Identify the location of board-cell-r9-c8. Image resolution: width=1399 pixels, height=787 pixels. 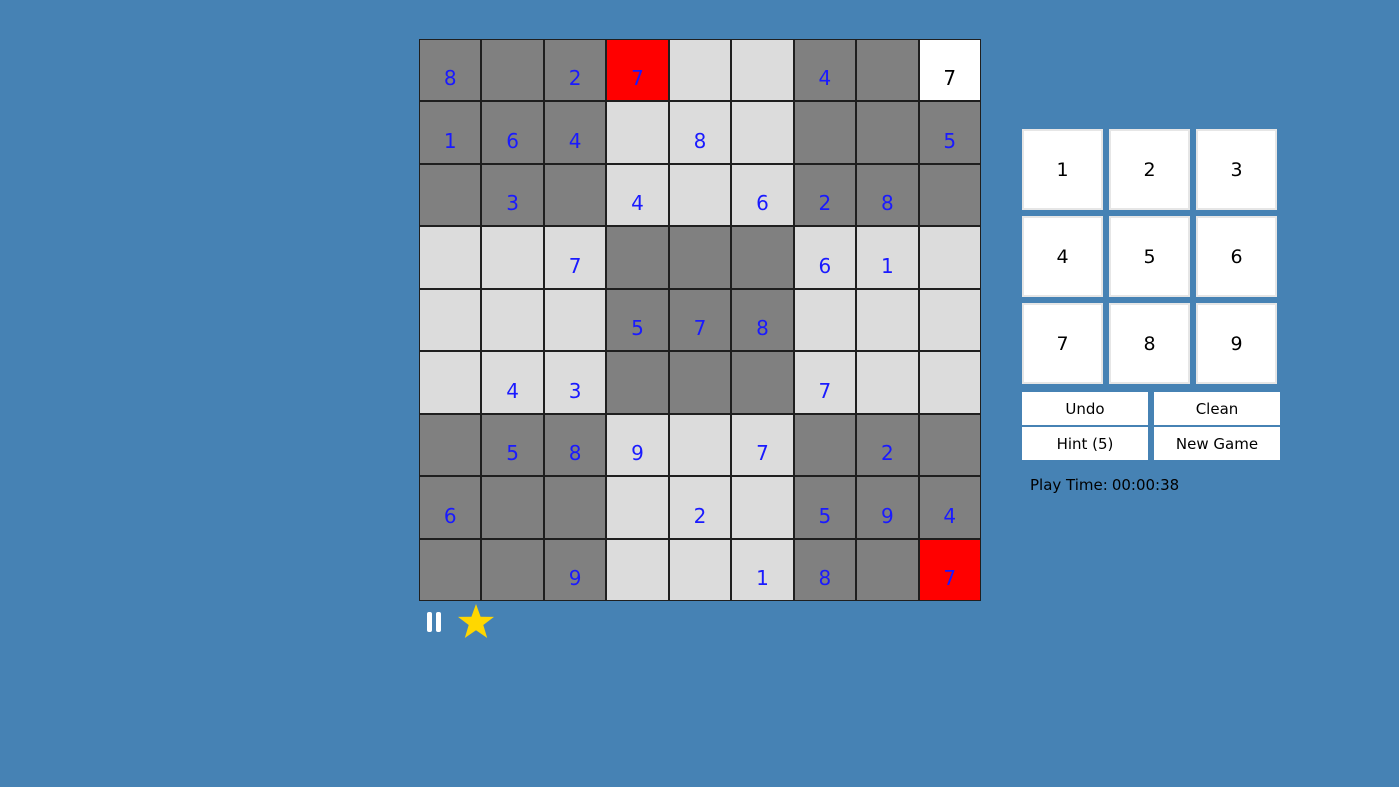
(887, 569).